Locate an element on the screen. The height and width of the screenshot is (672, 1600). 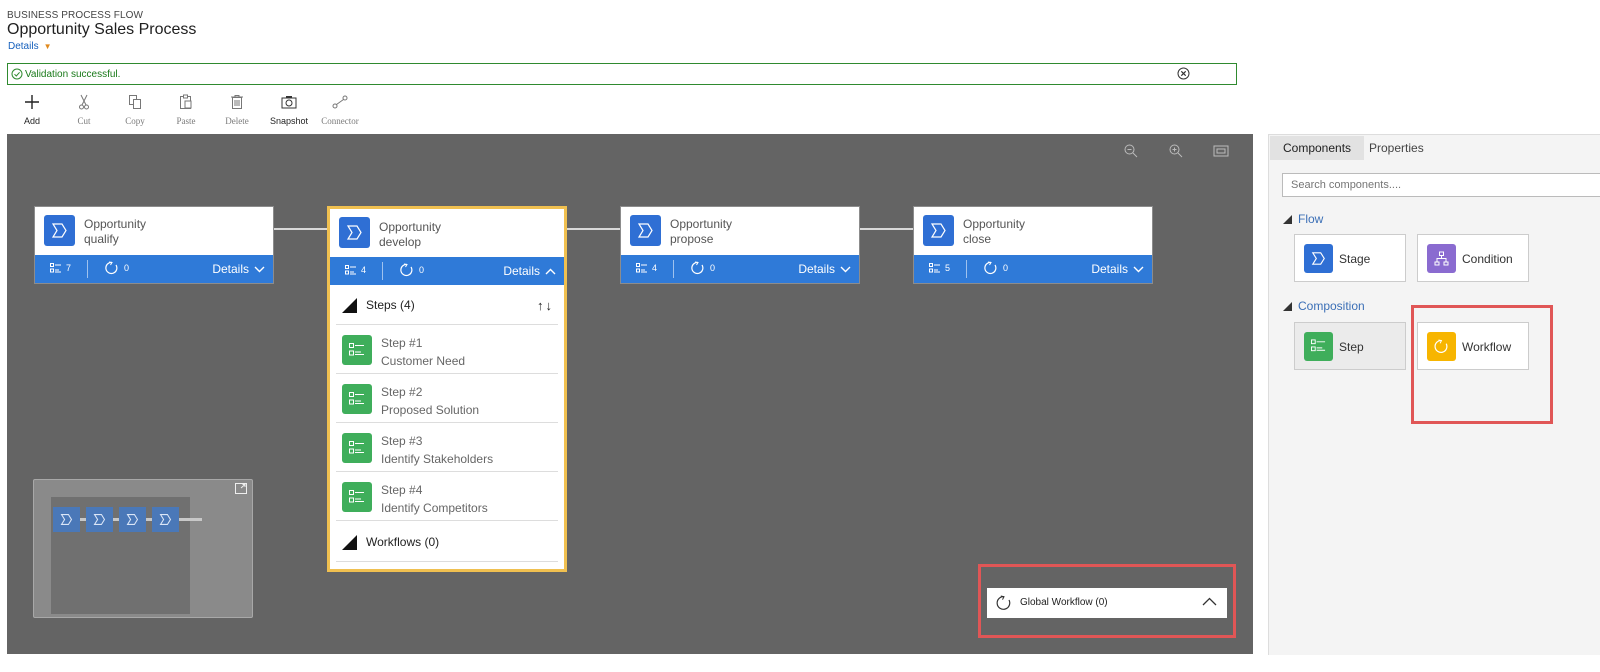
step-item: Step #4 Identify Competitors is located at coordinates (447, 496).